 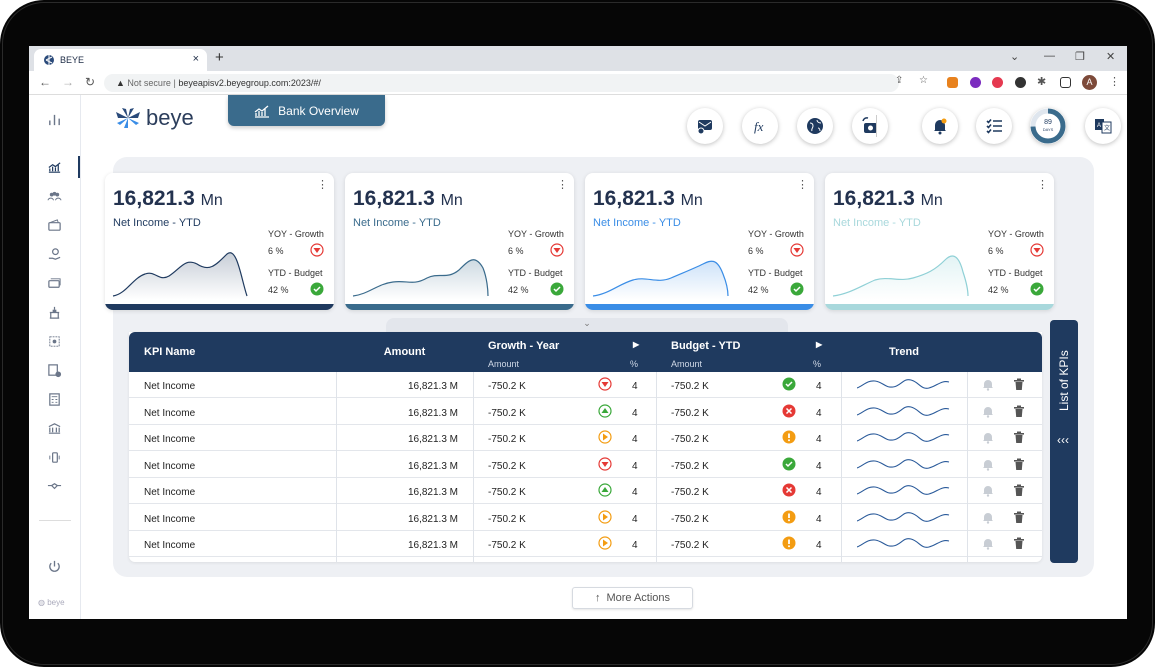 What do you see at coordinates (49, 60) in the screenshot?
I see `beye-favicon-icon` at bounding box center [49, 60].